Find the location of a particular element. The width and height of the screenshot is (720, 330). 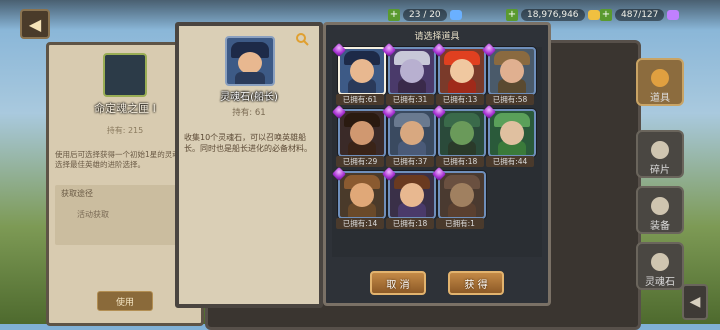

hero-item-dwarf: 已拥有:37 is located at coordinates (408, 137).